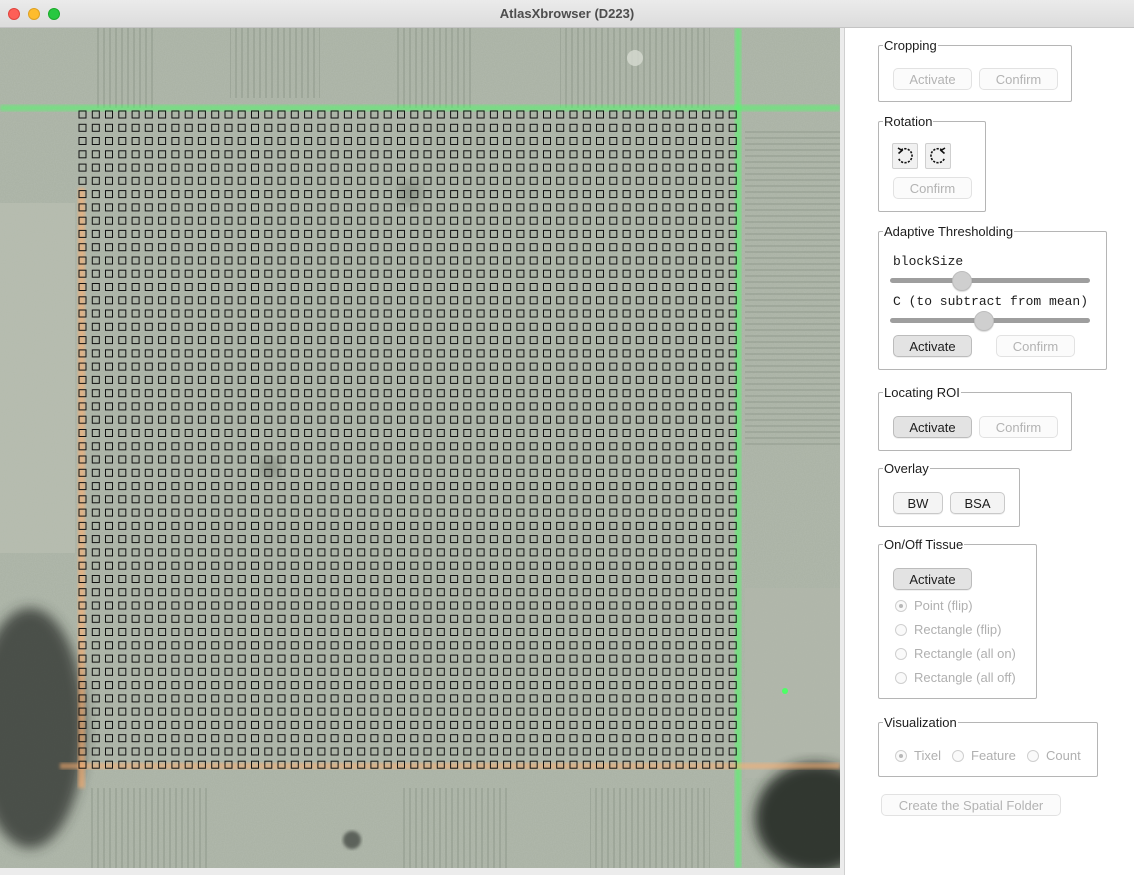 The width and height of the screenshot is (1134, 875). Describe the element at coordinates (991, 301) in the screenshot. I see `c-constant-label: C (to subtract from mean)` at that location.